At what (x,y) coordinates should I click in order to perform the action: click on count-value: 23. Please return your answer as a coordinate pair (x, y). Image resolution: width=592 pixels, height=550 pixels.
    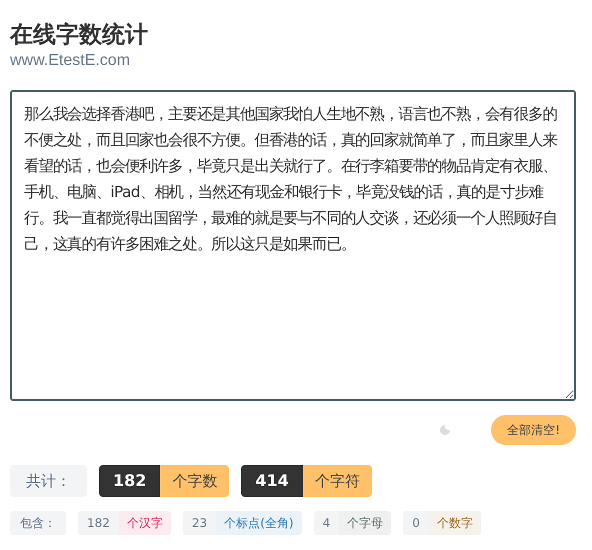
    Looking at the image, I should click on (199, 523).